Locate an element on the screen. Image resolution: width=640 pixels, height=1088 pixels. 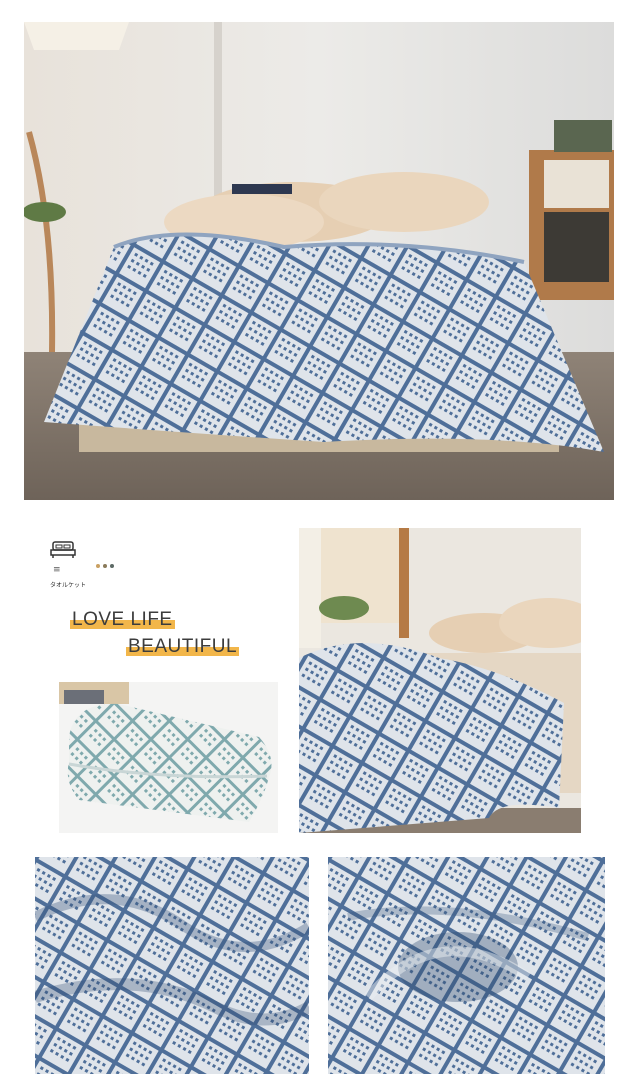
brand-dots is located at coordinates (105, 566).